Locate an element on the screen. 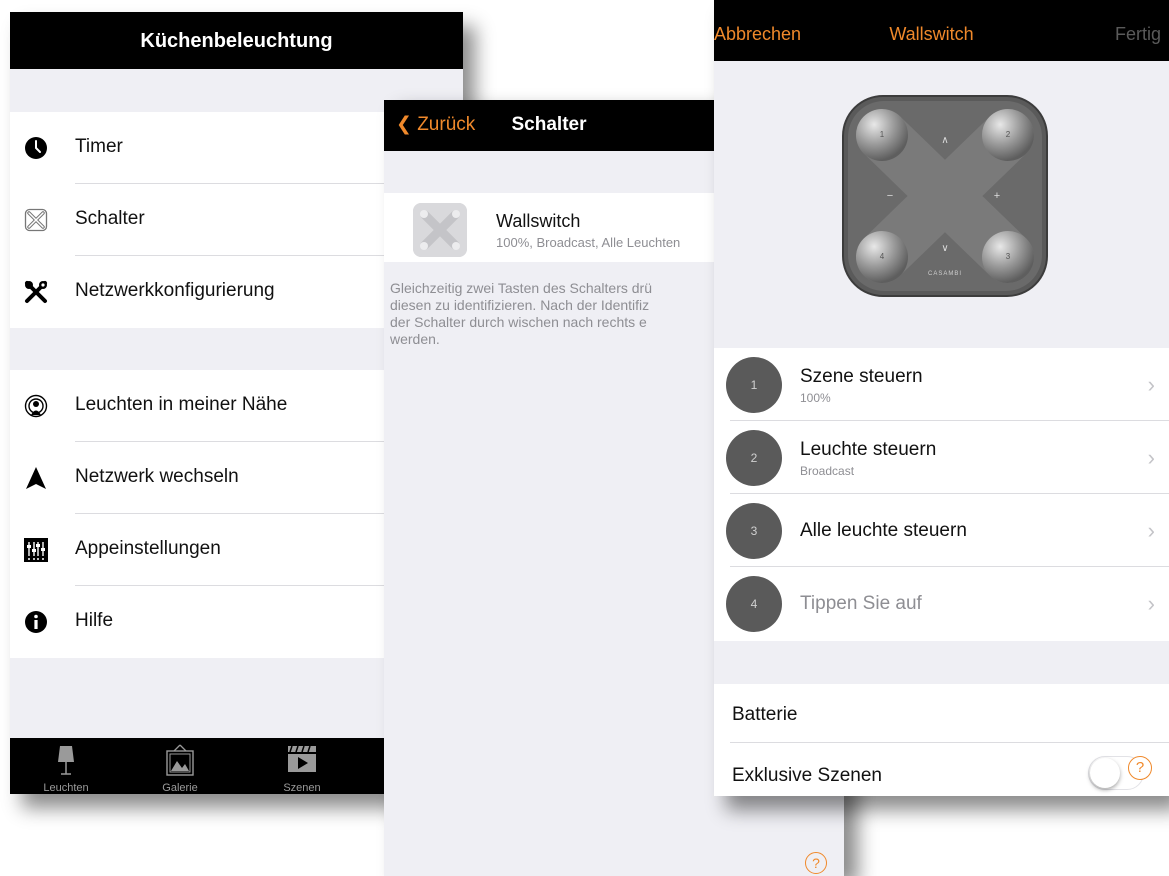 Image resolution: width=1169 pixels, height=876 pixels. tab-label: Galerie is located at coordinates (180, 788).